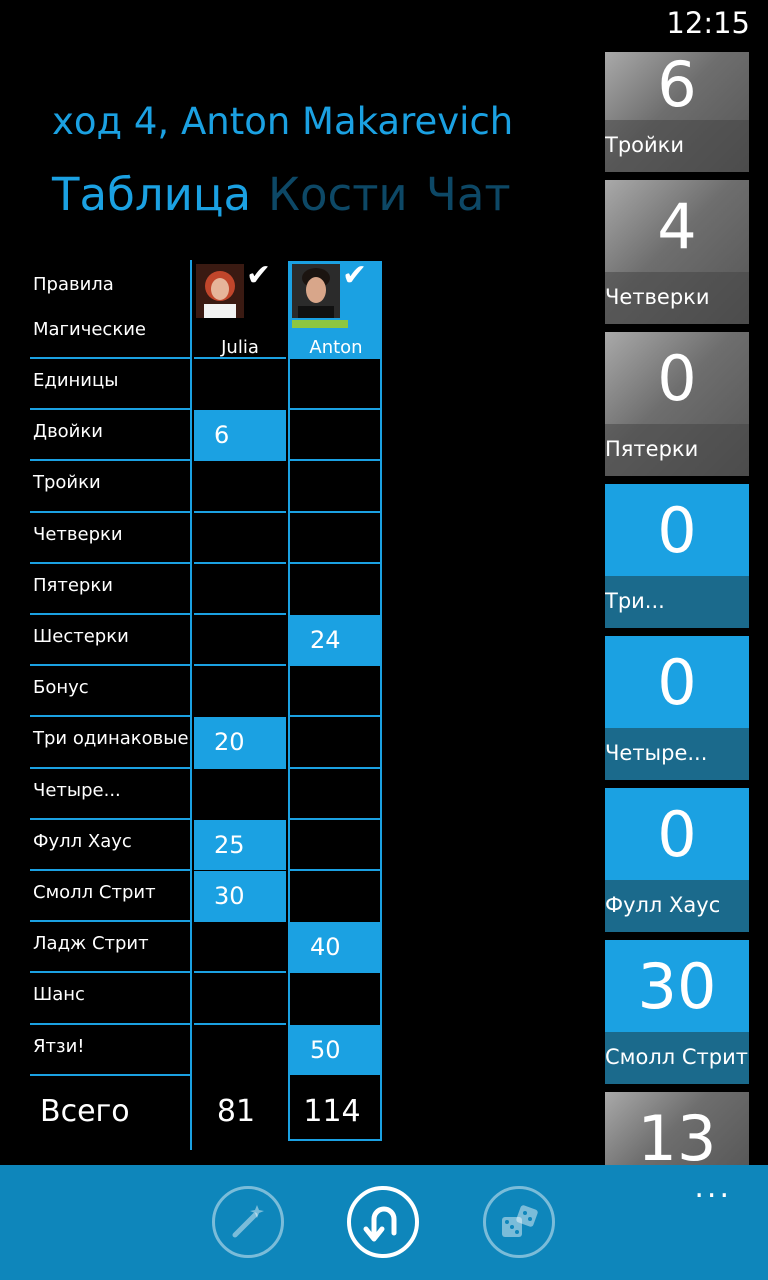 This screenshot has height=1280, width=768. I want to click on row-label: Шестерки, so click(81, 636).